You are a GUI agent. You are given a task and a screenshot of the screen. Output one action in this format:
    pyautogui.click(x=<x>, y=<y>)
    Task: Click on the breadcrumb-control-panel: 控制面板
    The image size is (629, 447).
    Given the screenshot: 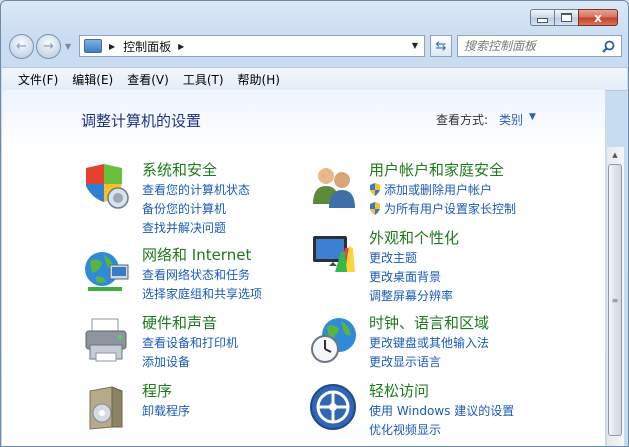 What is the action you would take?
    pyautogui.click(x=147, y=46)
    